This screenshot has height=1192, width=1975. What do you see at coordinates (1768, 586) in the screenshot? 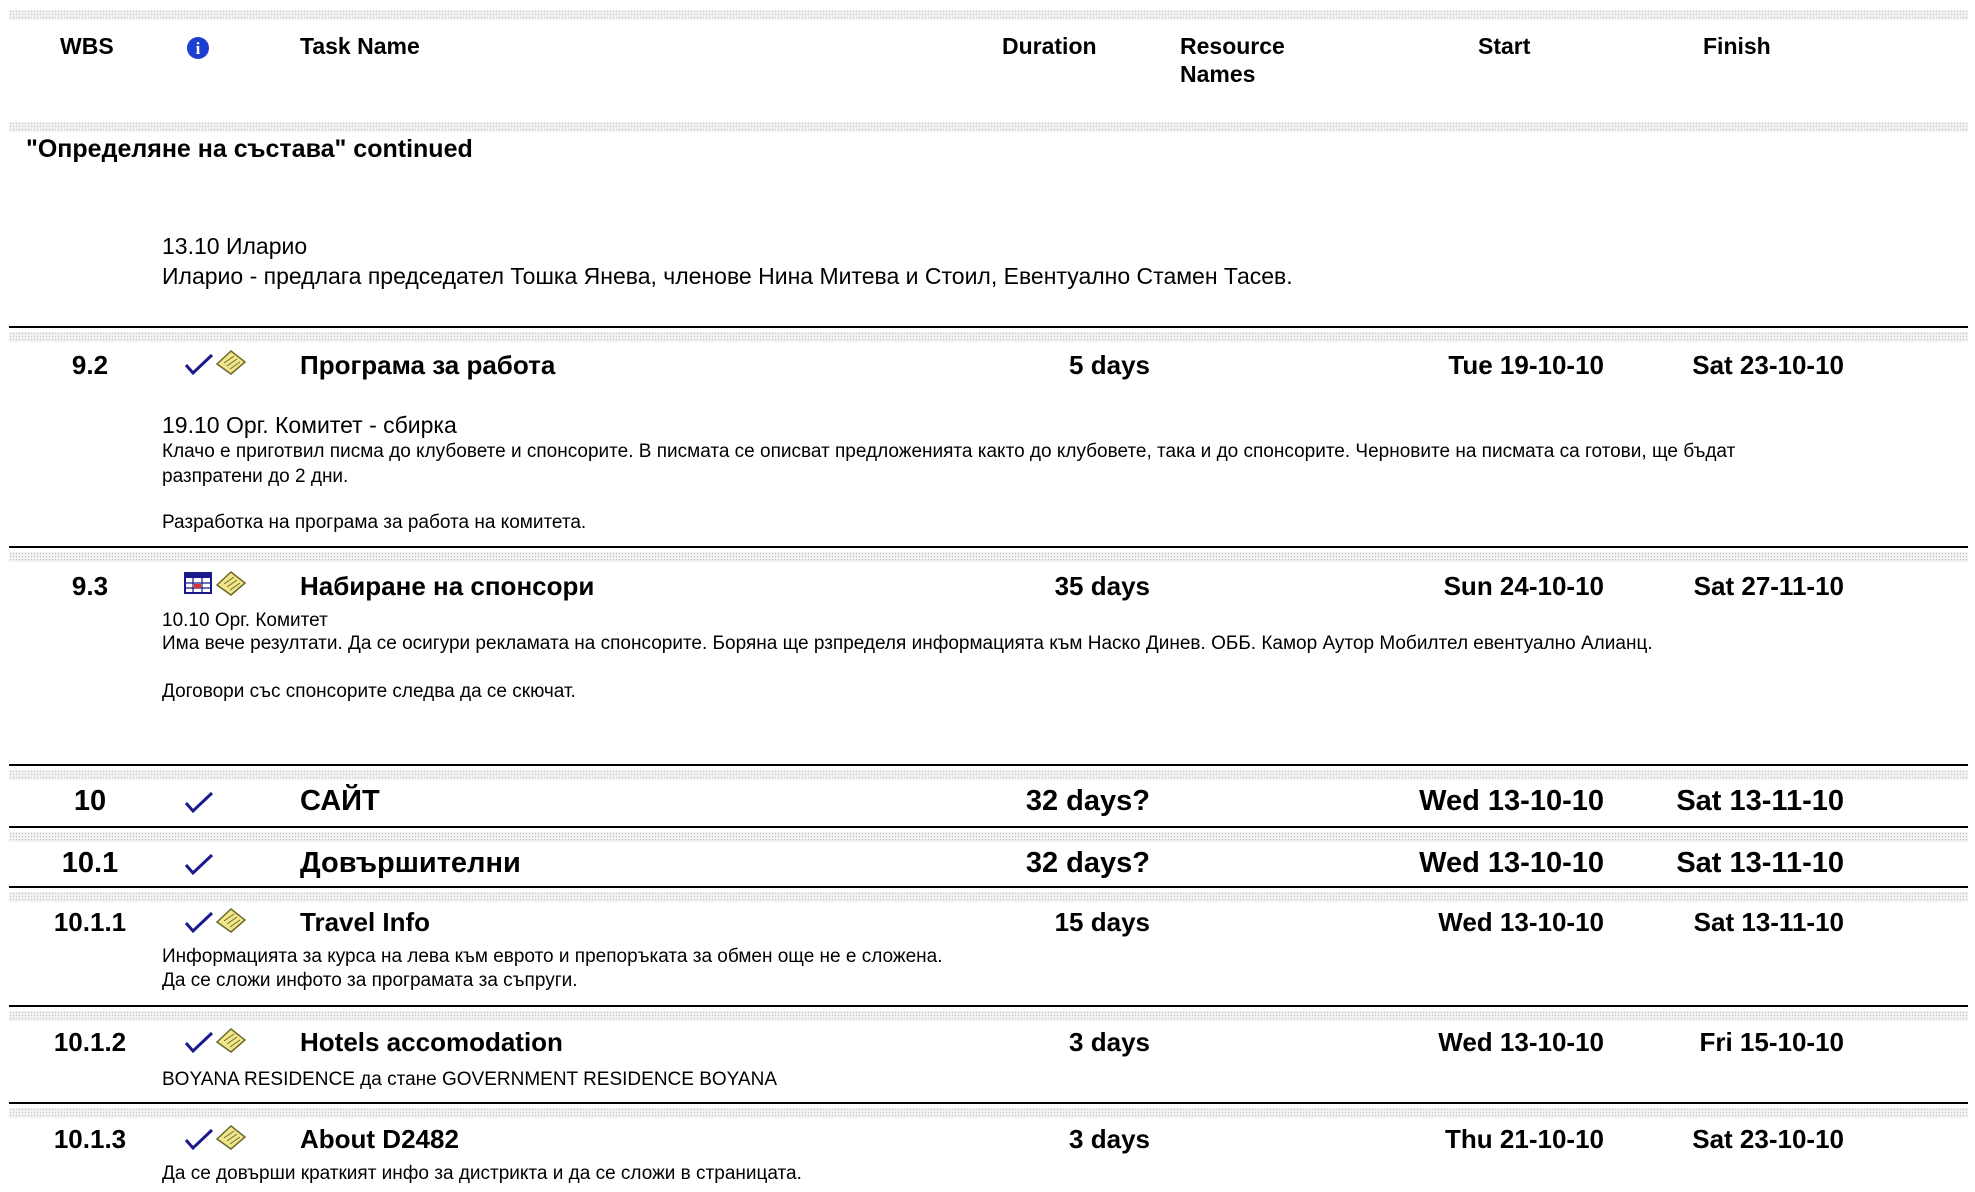
I see `task-finish: Sat 27-11-10` at bounding box center [1768, 586].